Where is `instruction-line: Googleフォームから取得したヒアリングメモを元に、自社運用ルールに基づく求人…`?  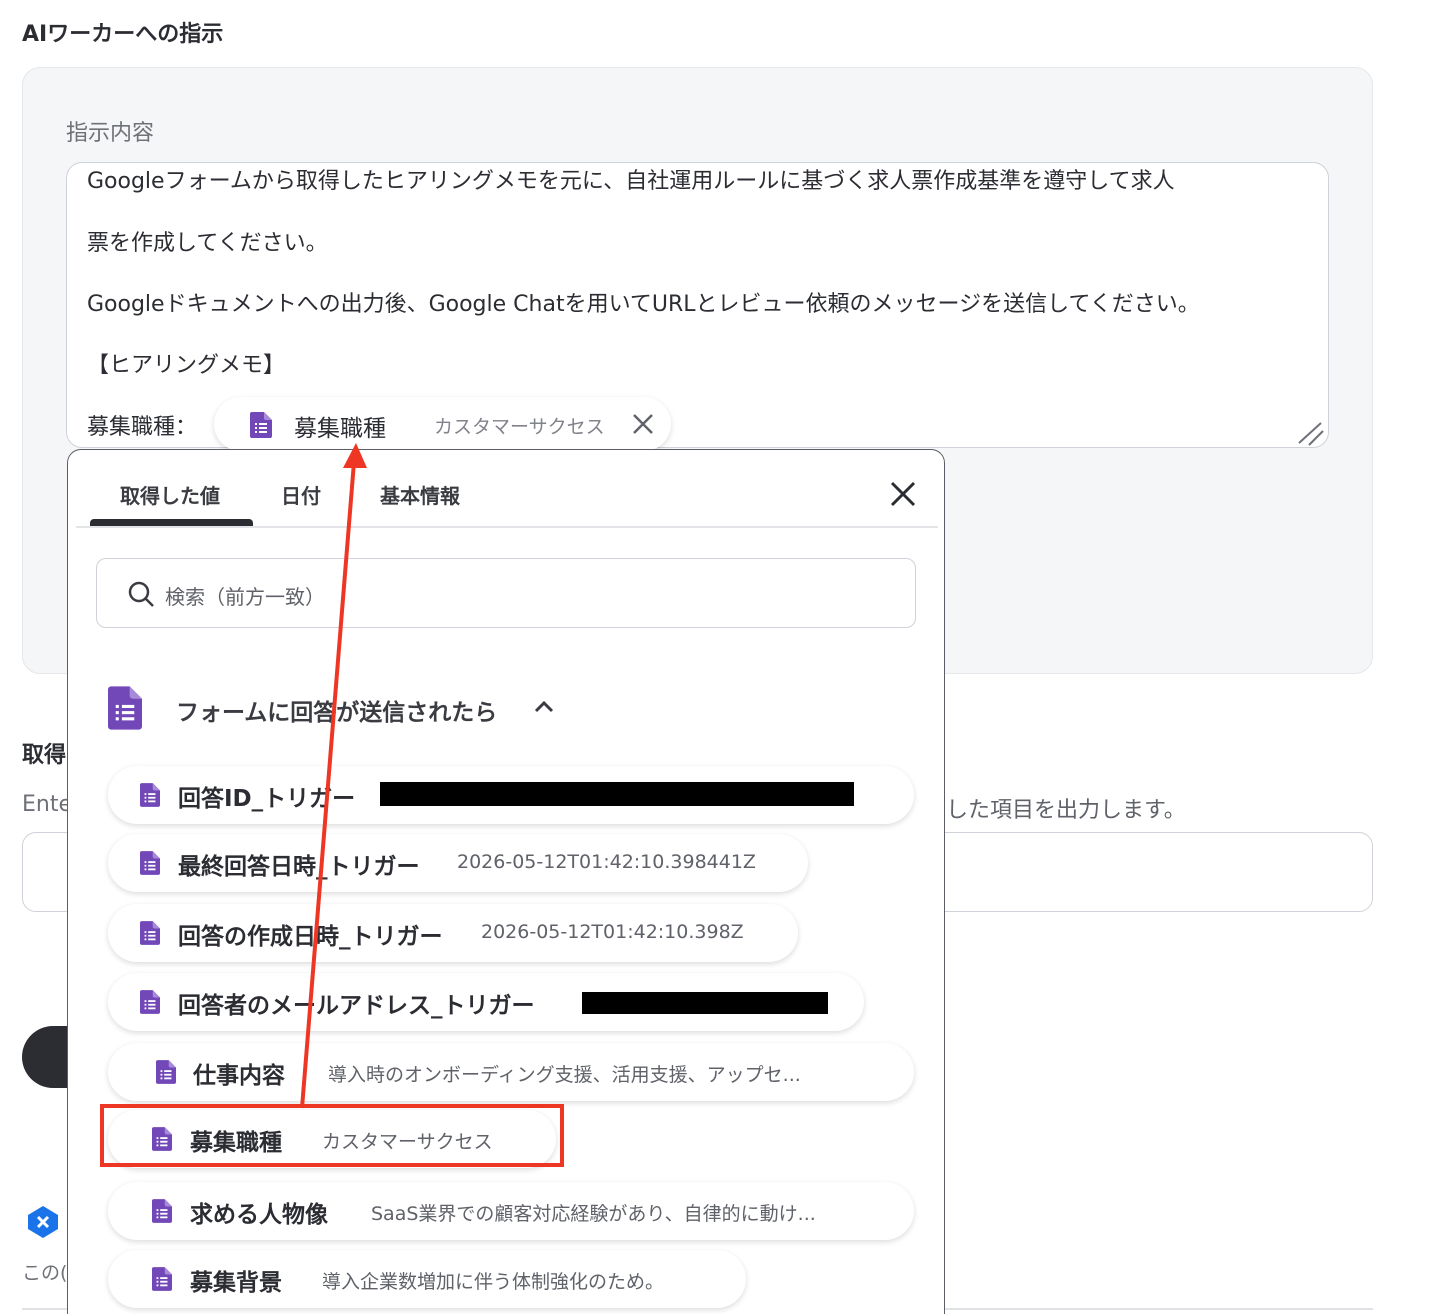
instruction-line: Googleフォームから取得したヒアリングメモを元に、自社運用ルールに基づく求人… is located at coordinates (631, 181).